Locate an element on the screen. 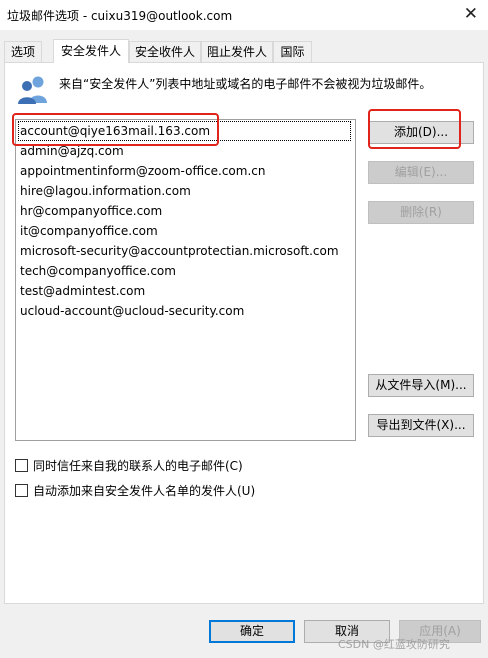 Image resolution: width=488 pixels, height=658 pixels. list-item: it@companyoffice.com is located at coordinates (88, 231).